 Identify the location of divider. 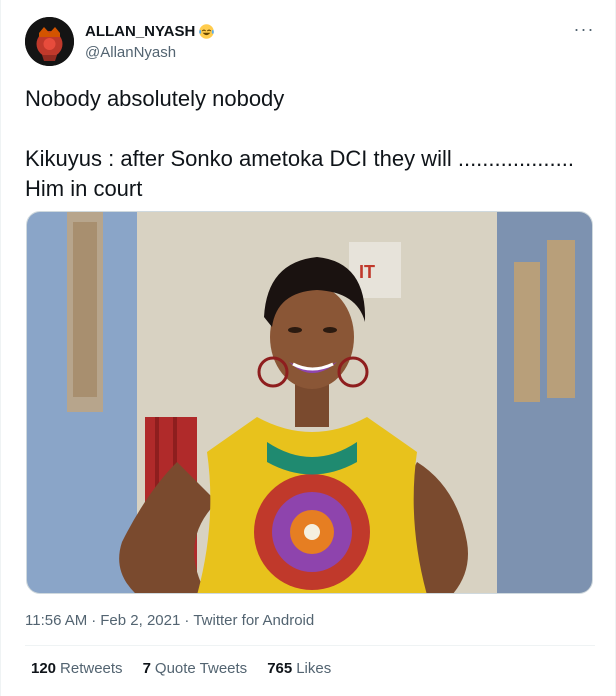
(310, 645).